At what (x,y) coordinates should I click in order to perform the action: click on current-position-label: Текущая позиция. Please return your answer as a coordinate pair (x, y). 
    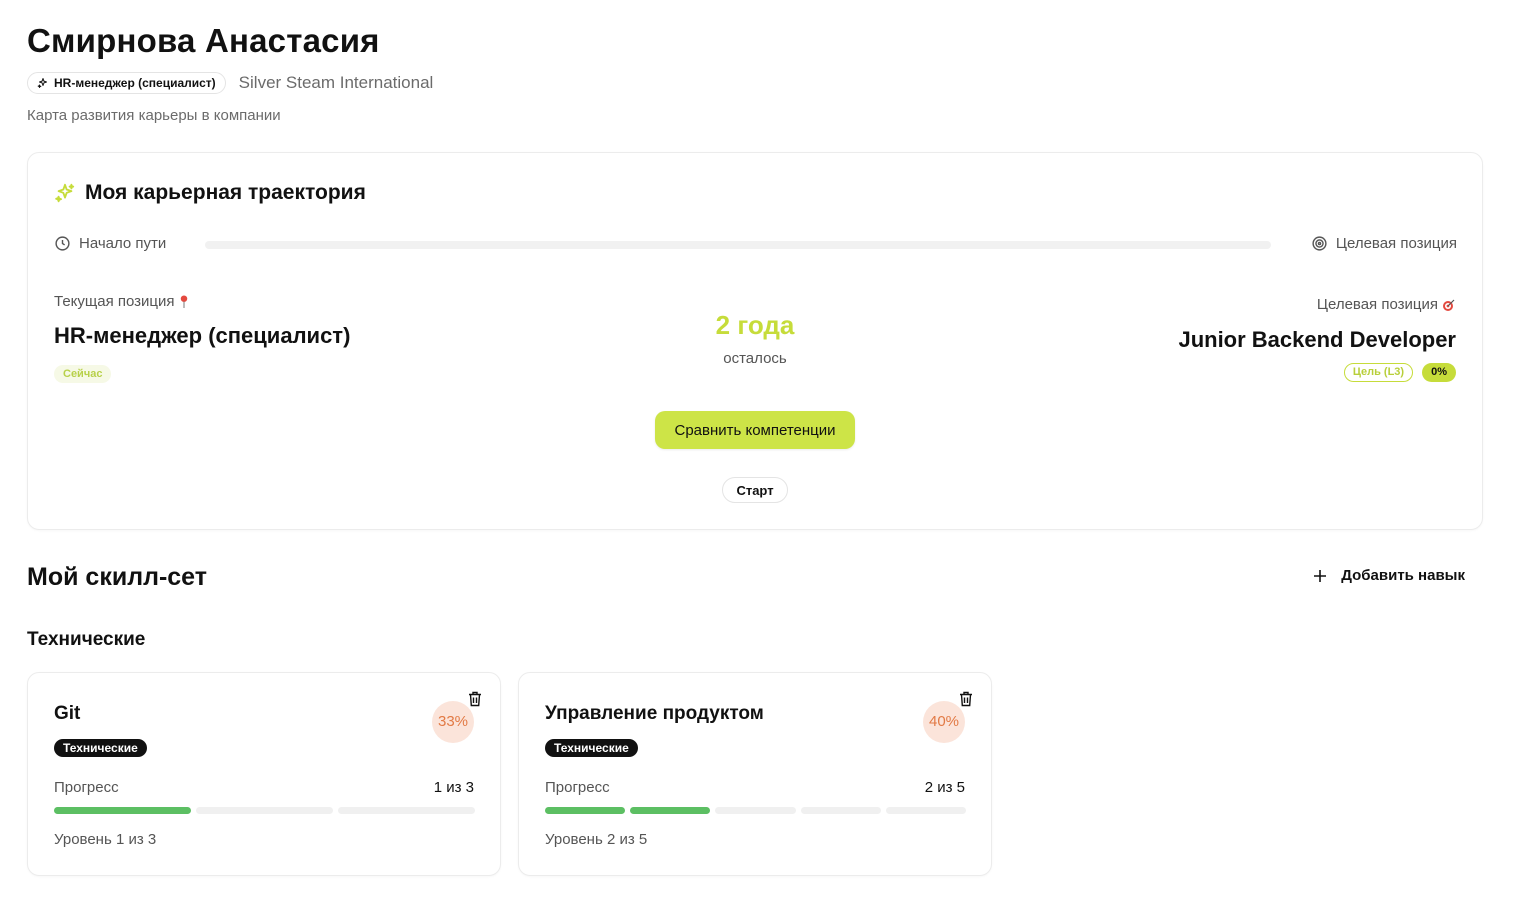
    Looking at the image, I should click on (121, 301).